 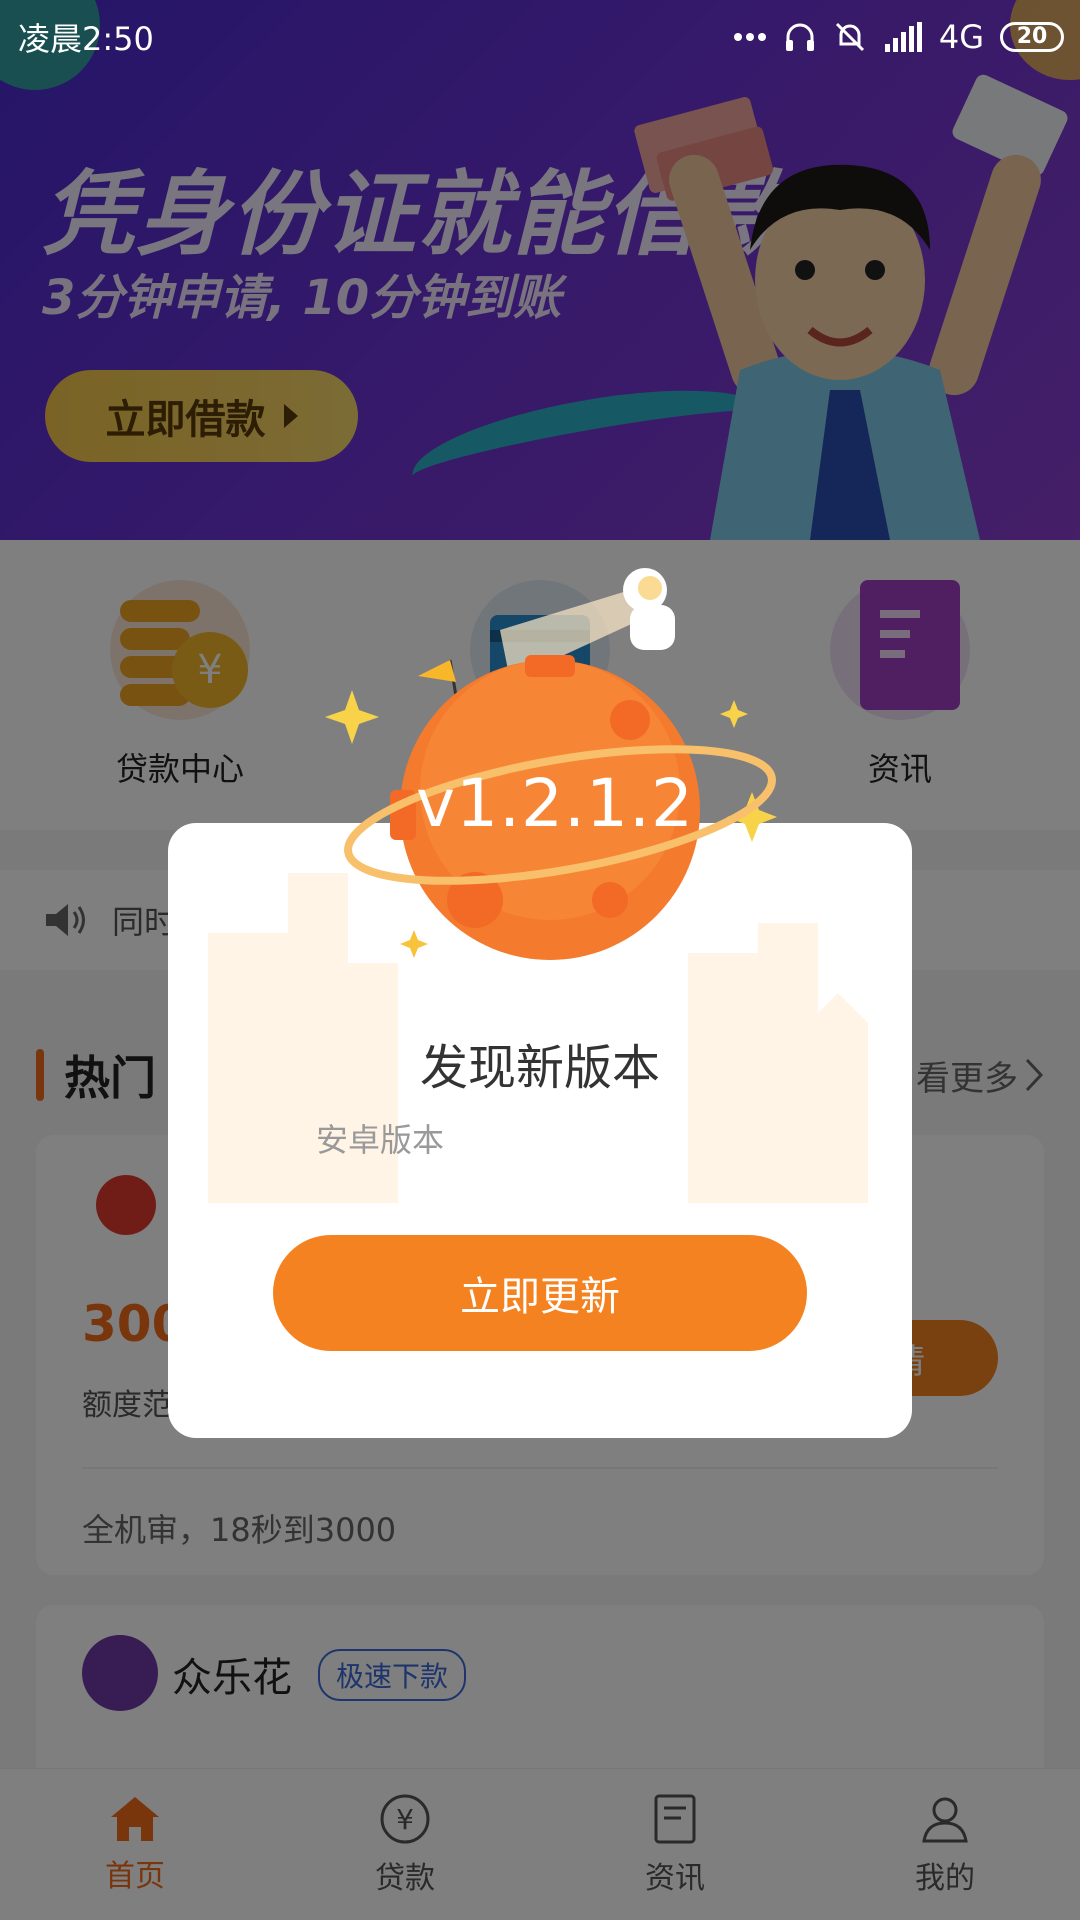 I want to click on dialog-title: 发现新版本, so click(x=539, y=1068).